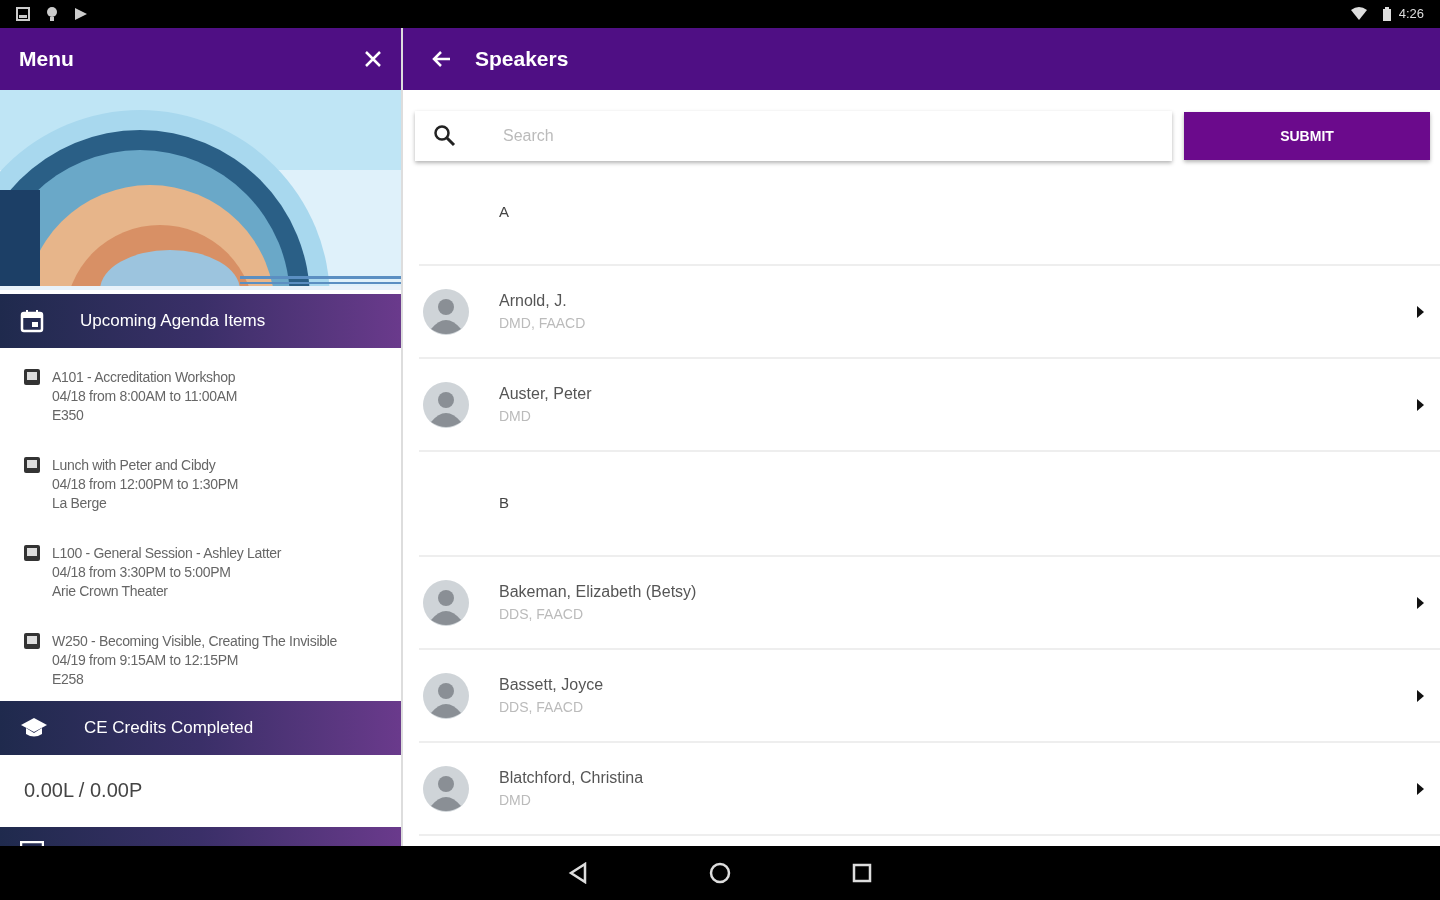  Describe the element at coordinates (68, 679) in the screenshot. I see `agenda-text: E258` at that location.